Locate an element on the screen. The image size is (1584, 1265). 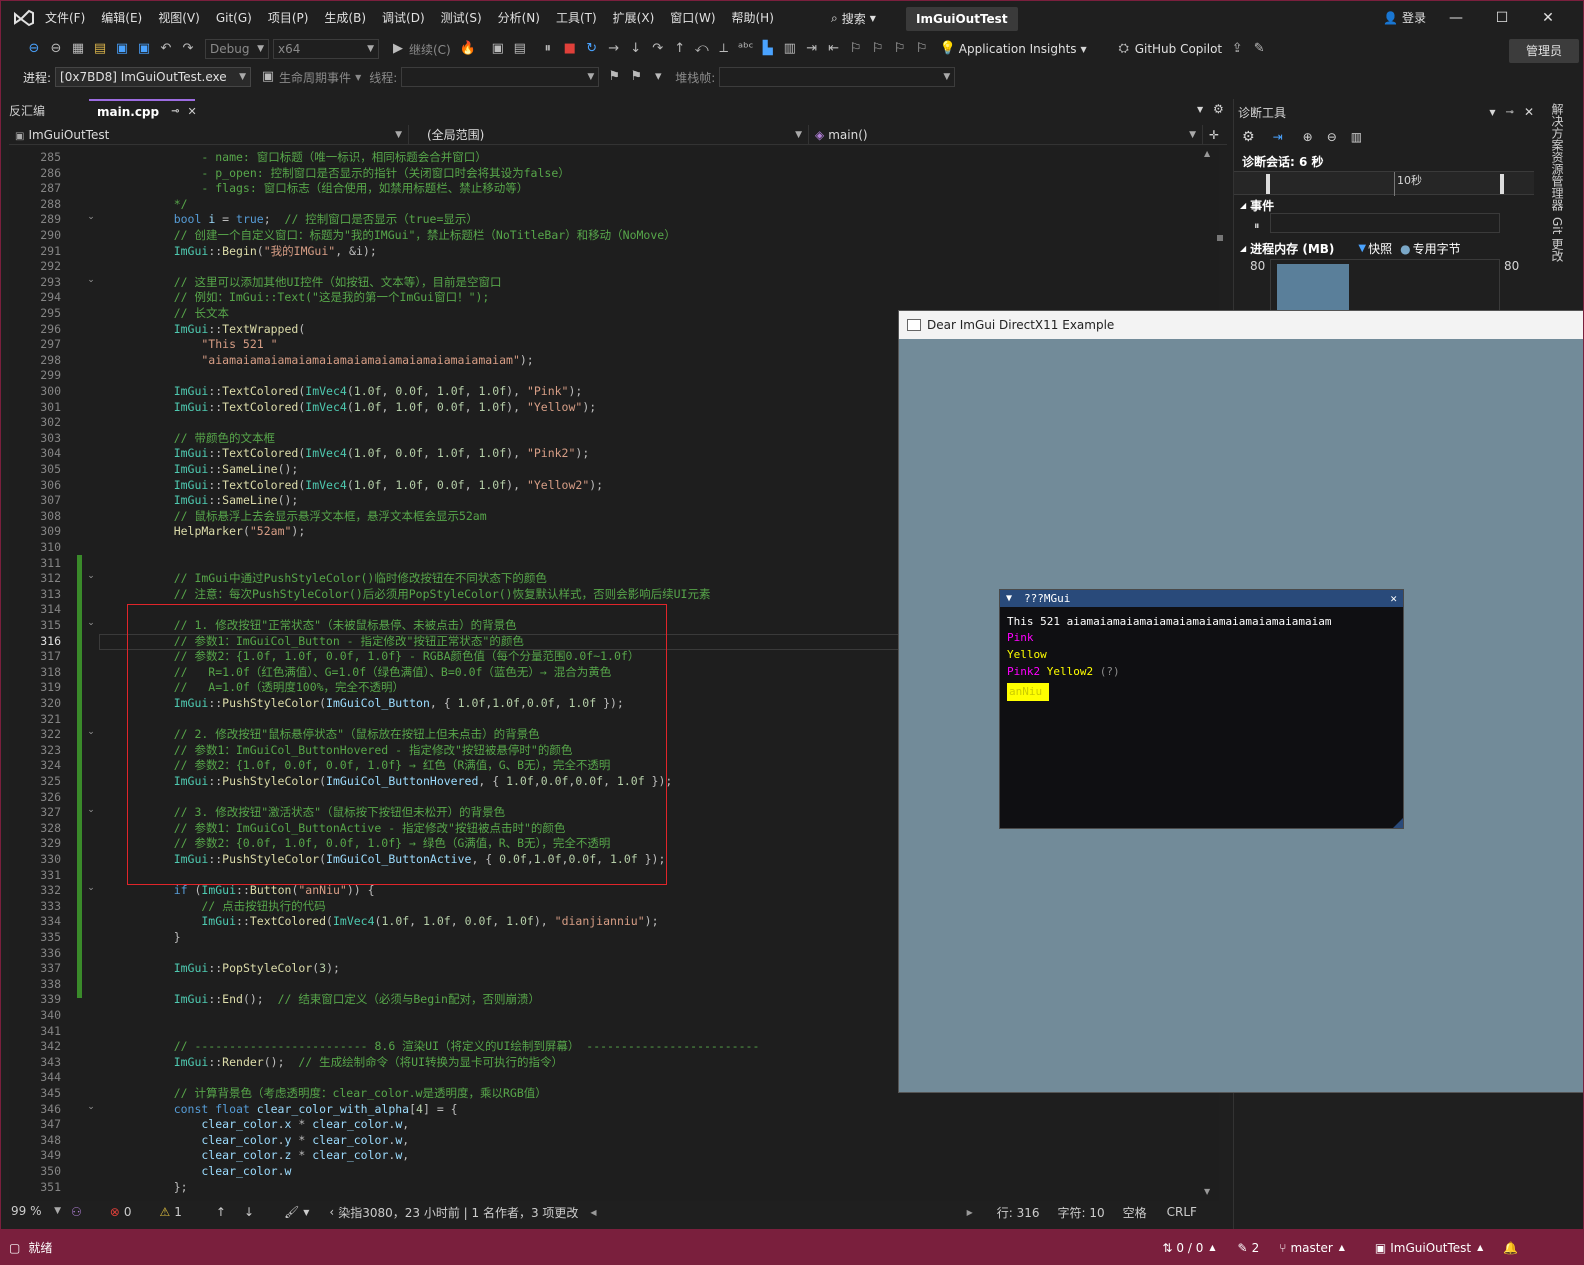
error-icon: ⊗ is located at coordinates (115, 1212).